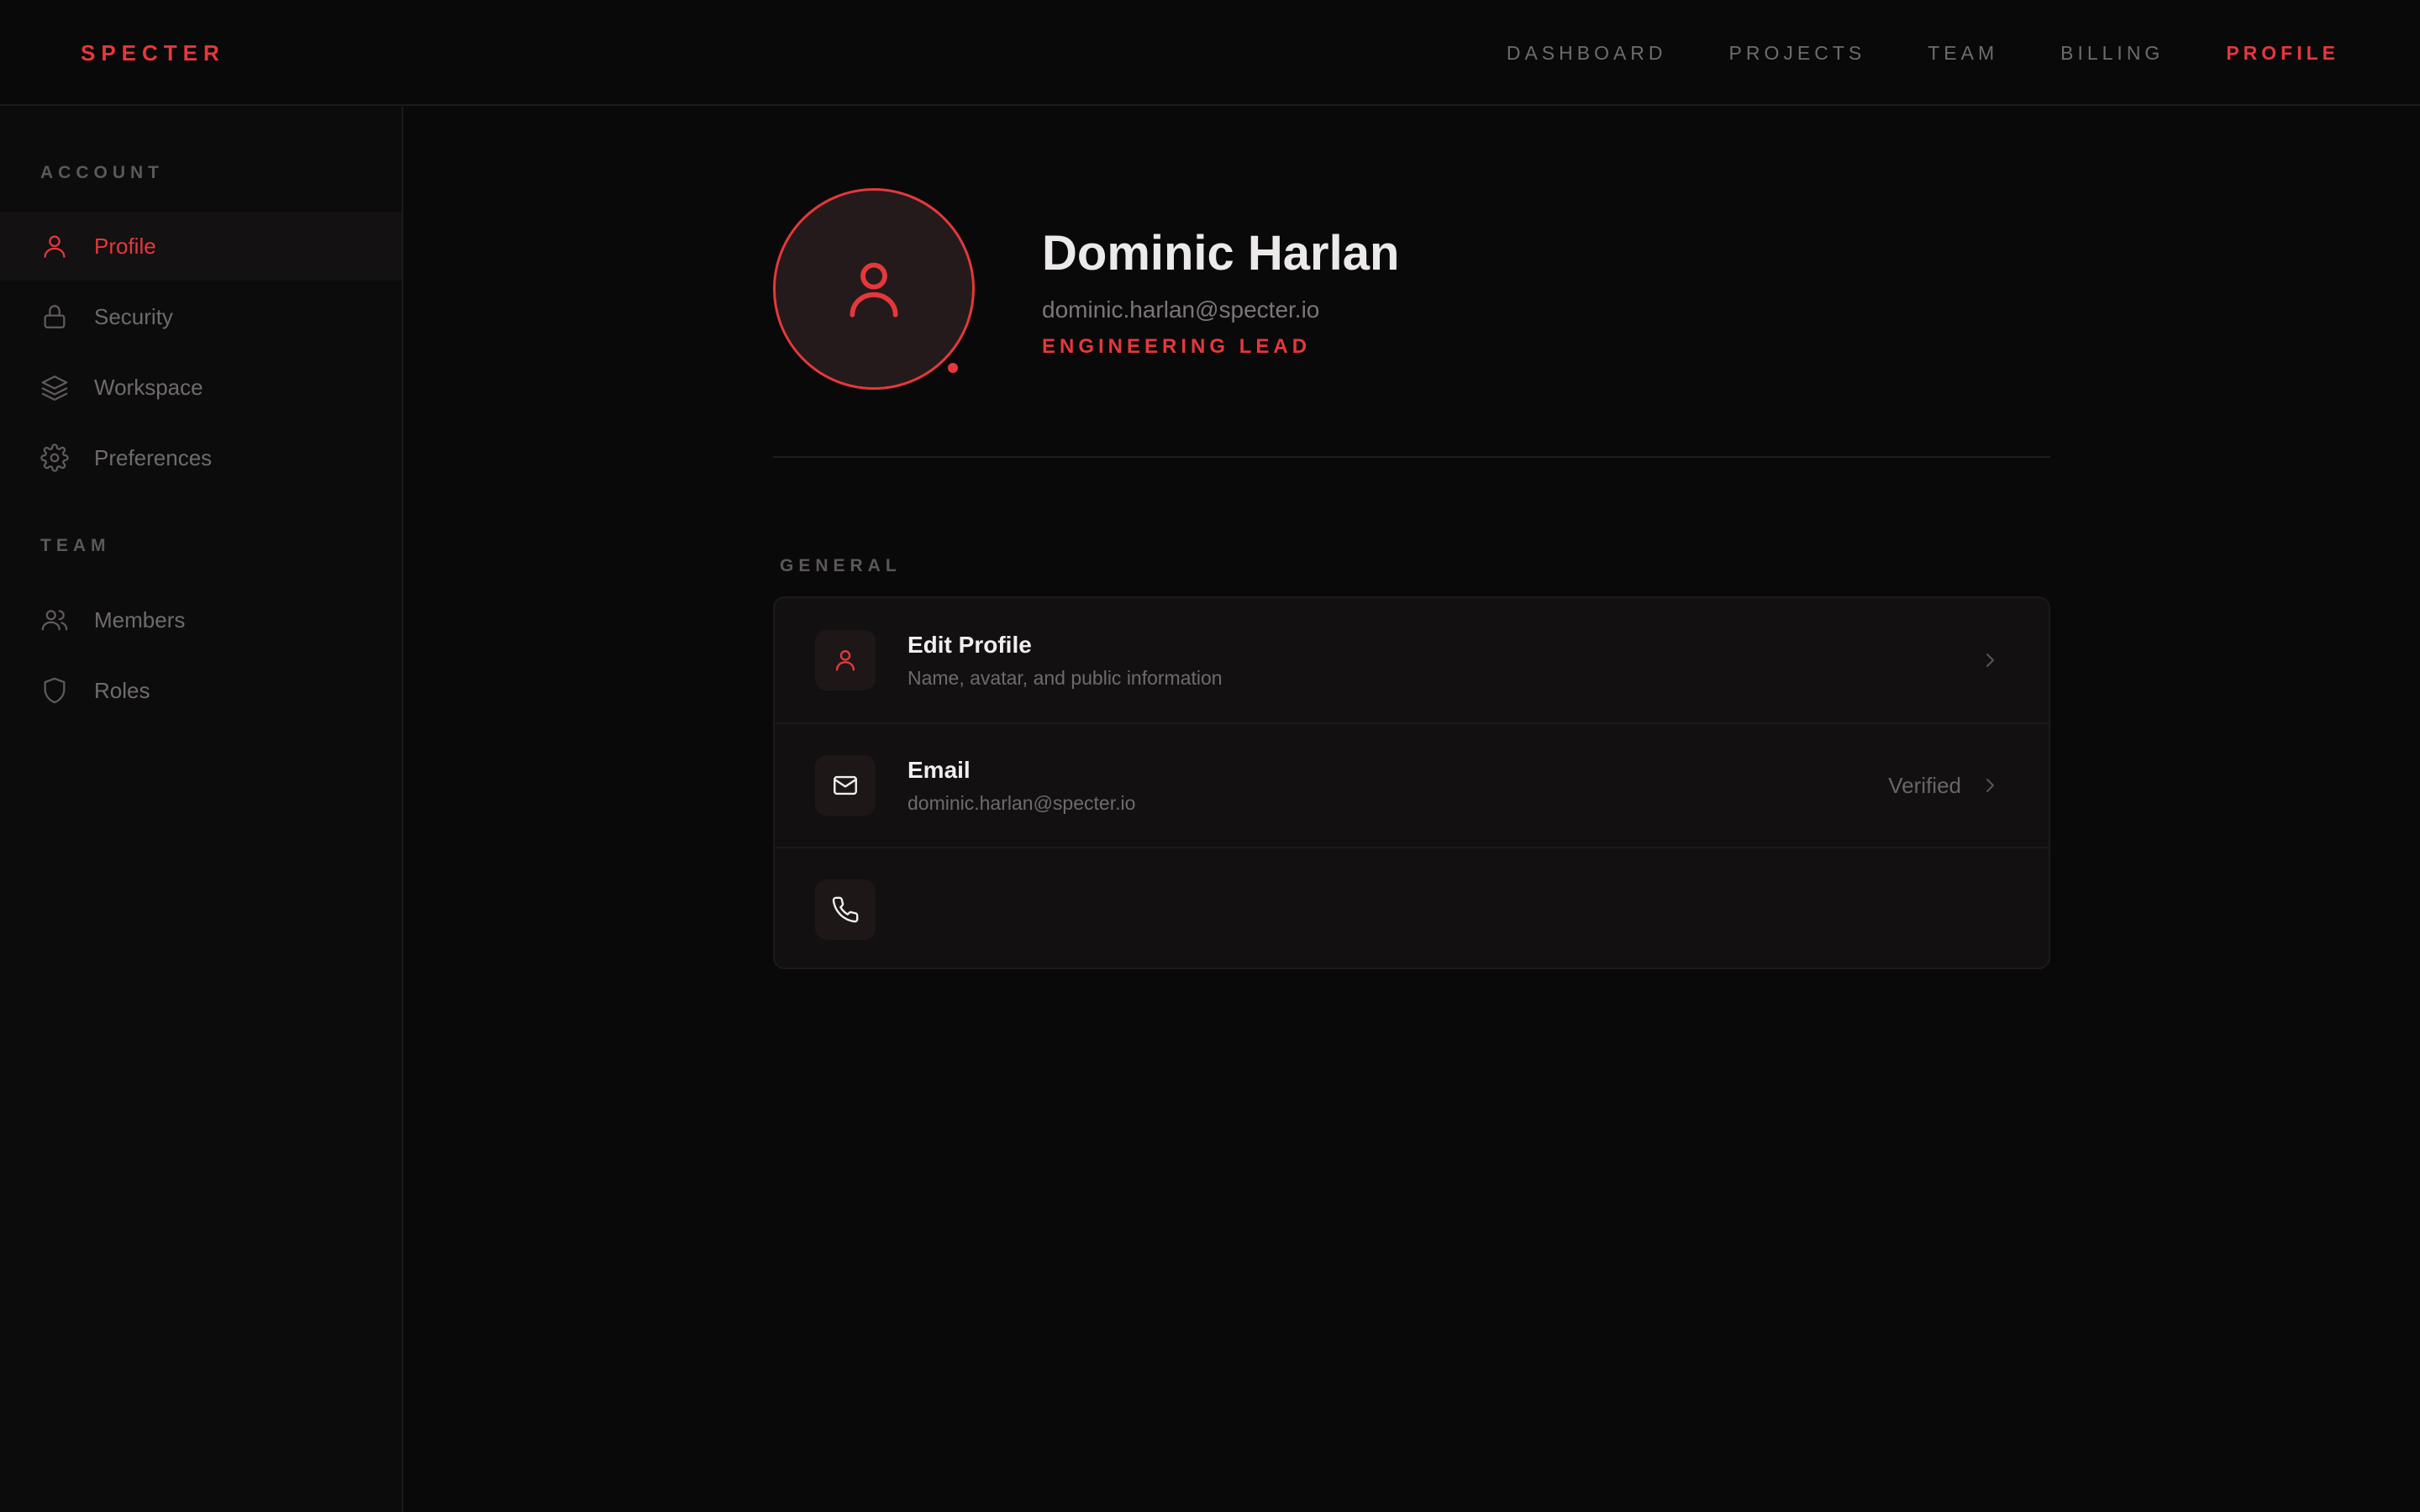 This screenshot has height=1512, width=2420. What do you see at coordinates (2112, 53) in the screenshot?
I see `nav-billing: BILLING` at bounding box center [2112, 53].